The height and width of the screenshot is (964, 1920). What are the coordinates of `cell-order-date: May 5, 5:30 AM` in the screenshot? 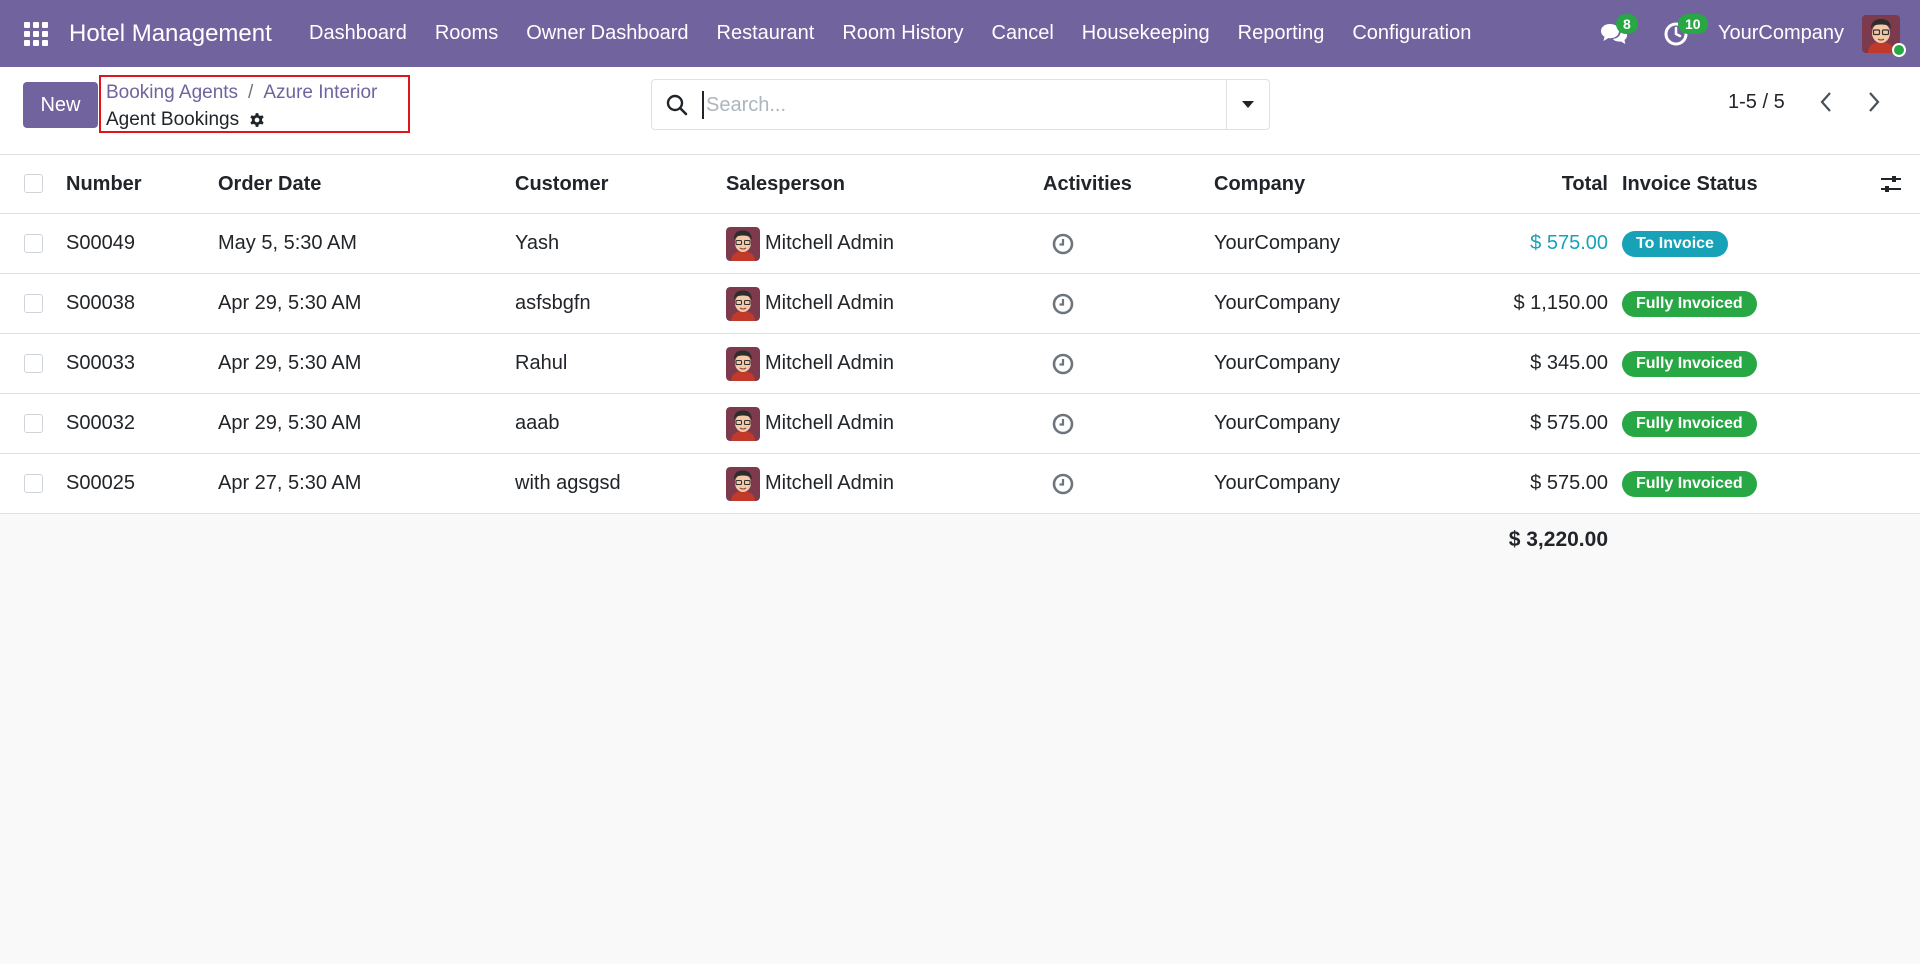 It's located at (287, 243).